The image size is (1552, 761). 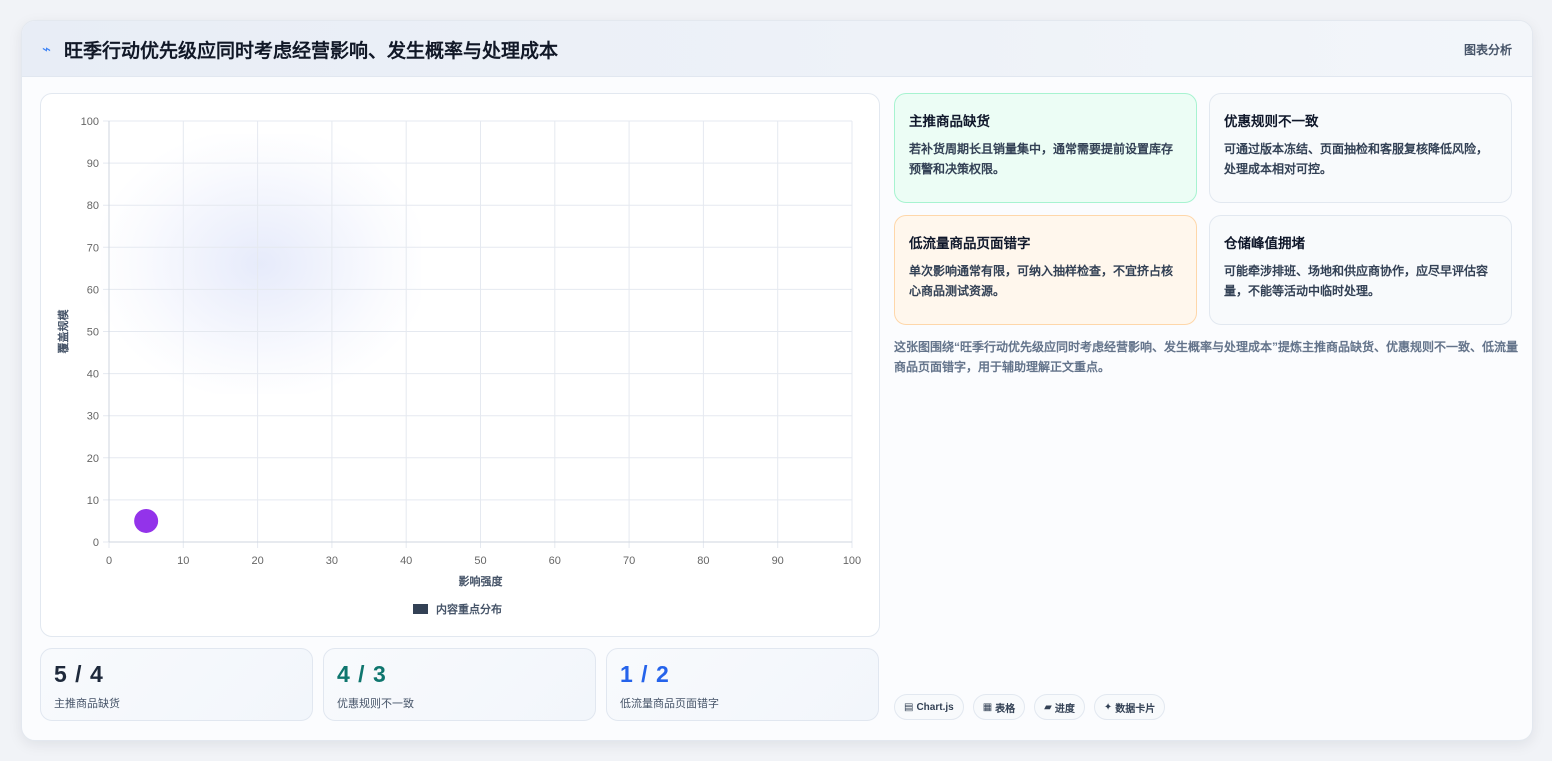 I want to click on y-tick-label: 10, so click(x=93, y=501).